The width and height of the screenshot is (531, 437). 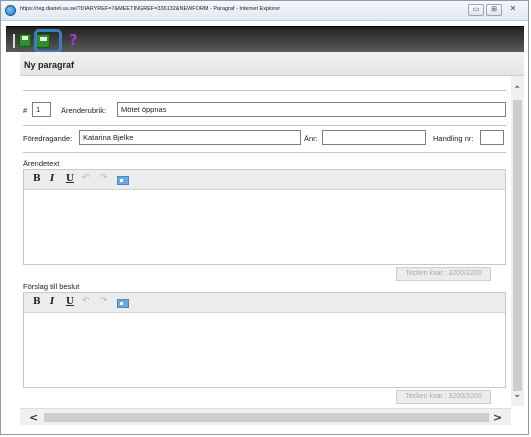 I want to click on vertical-scrollbar: ⌃ ⌄, so click(x=517, y=241).